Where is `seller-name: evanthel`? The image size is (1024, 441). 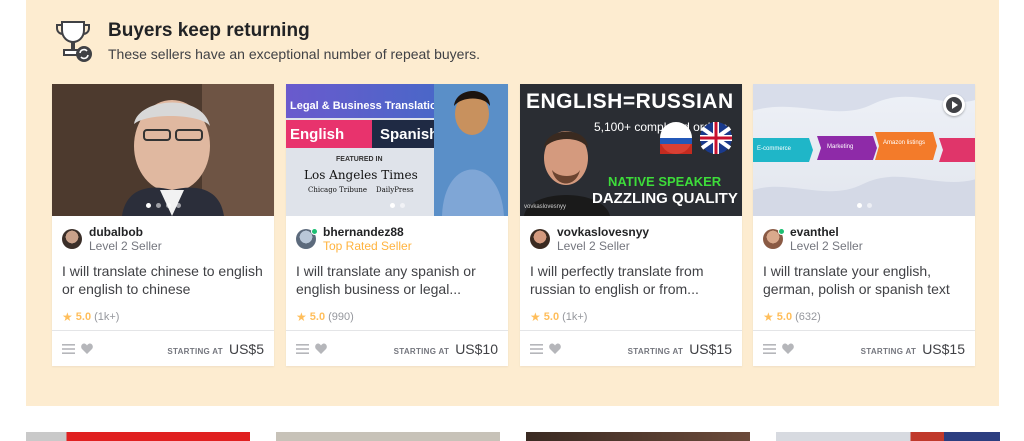
seller-name: evanthel is located at coordinates (826, 232).